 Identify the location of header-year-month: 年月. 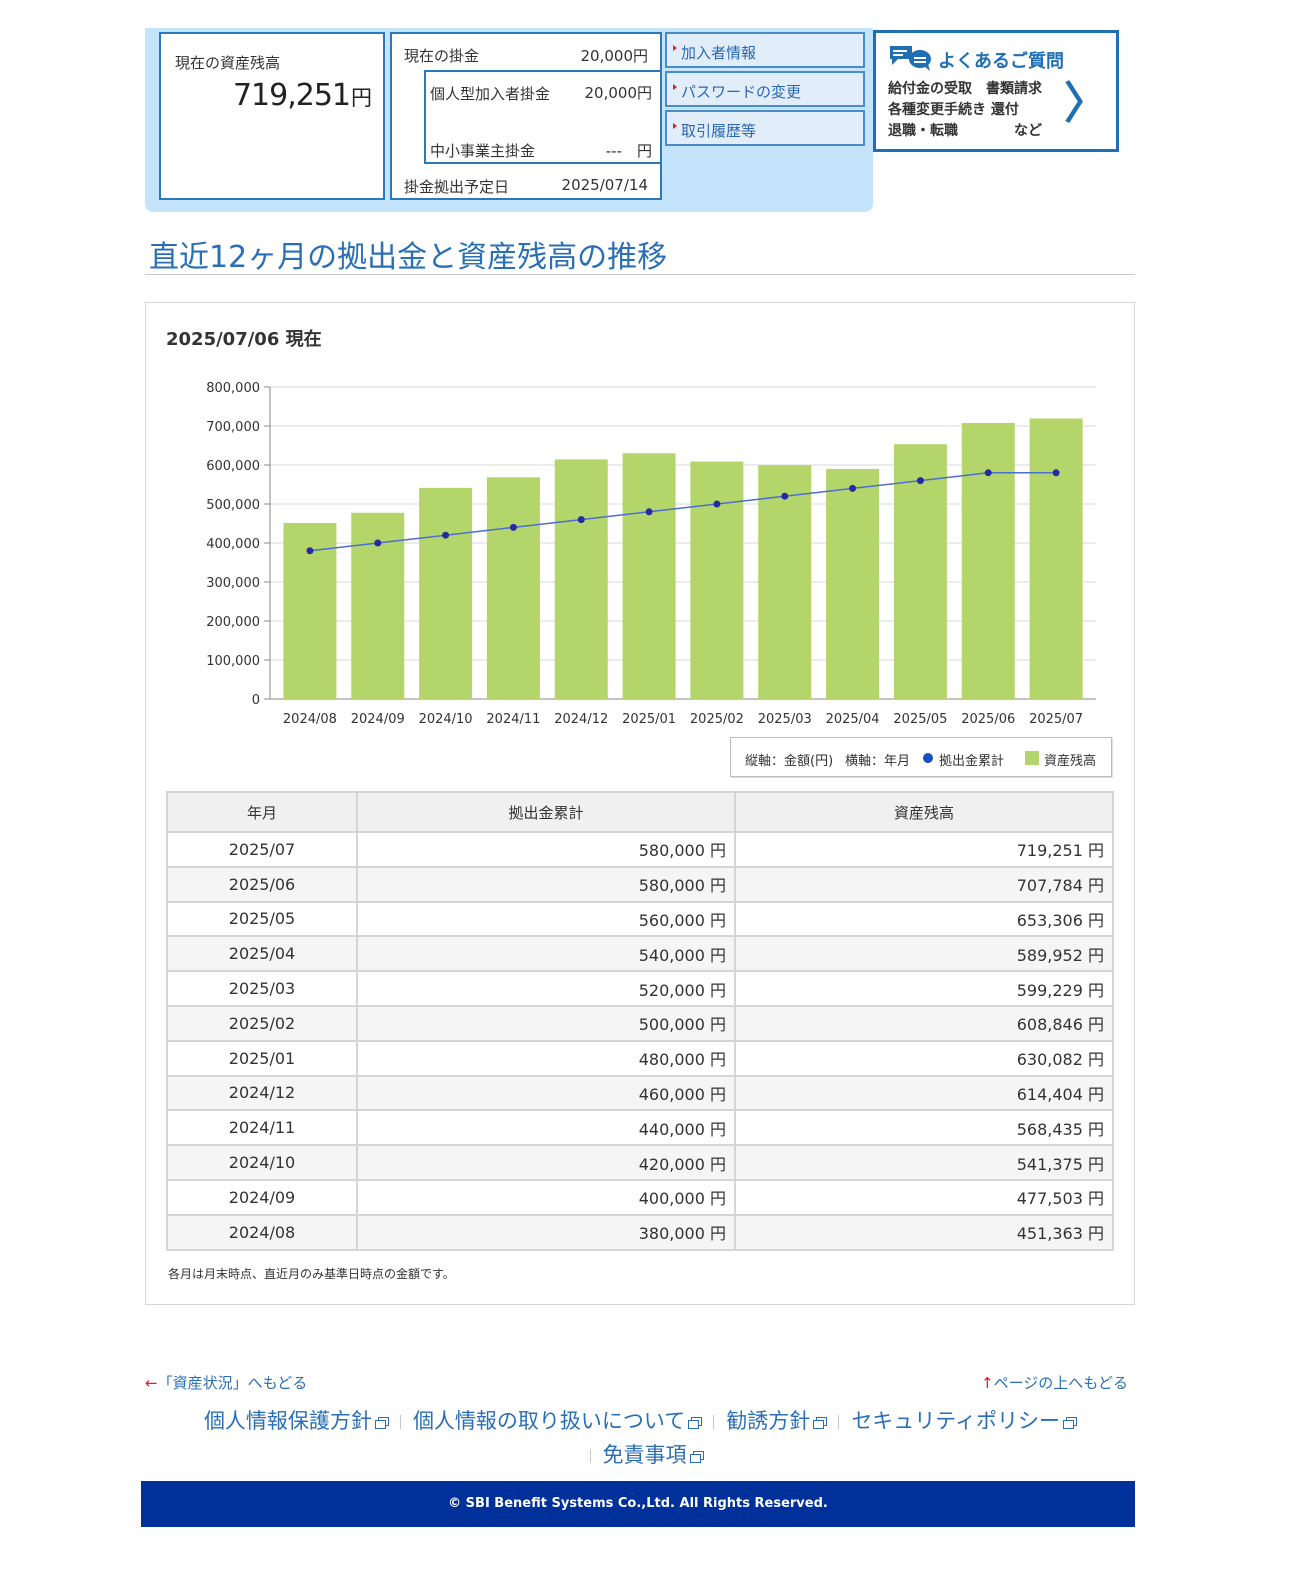
(262, 812).